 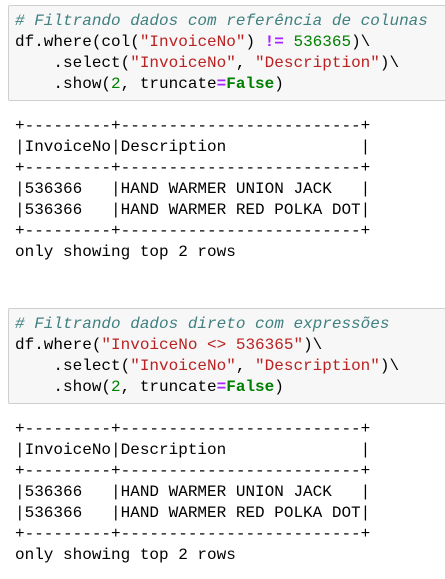 I want to click on code-line: df.where(col("InvoiceNo") != 536365)\, so click(x=230, y=42).